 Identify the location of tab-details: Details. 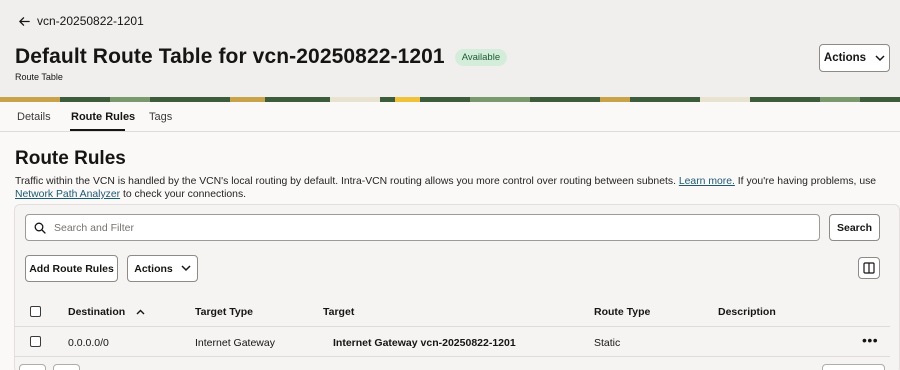
(34, 117).